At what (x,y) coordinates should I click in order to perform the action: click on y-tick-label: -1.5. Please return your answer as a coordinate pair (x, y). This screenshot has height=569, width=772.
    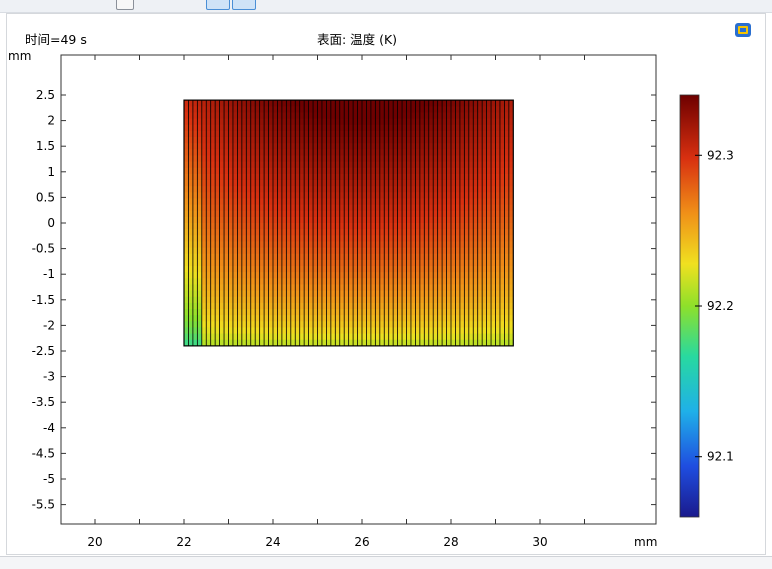
    Looking at the image, I should click on (43, 300).